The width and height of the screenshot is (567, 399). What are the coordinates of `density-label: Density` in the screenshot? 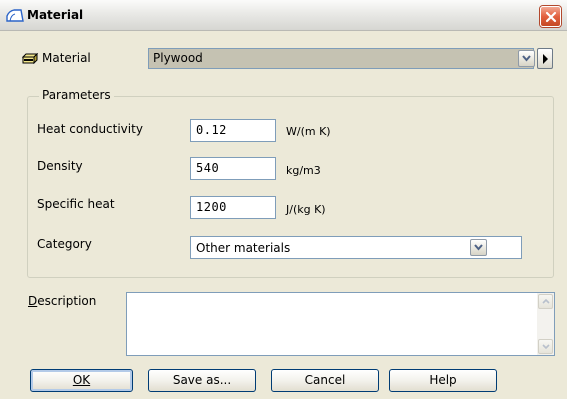 It's located at (60, 166).